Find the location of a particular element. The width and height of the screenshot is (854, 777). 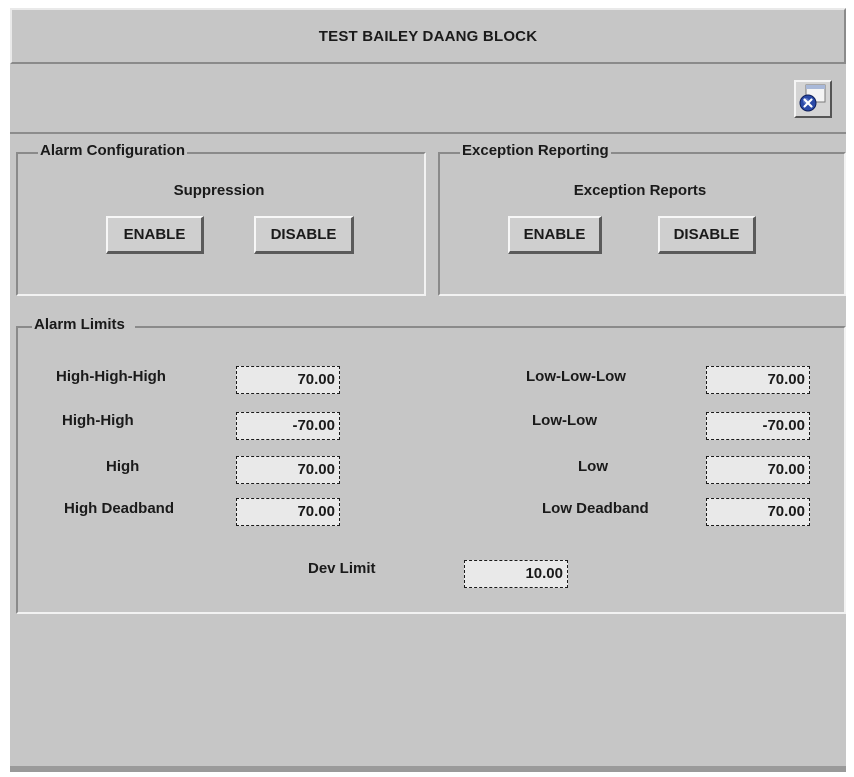

high-high-label: High-High is located at coordinates (98, 420).